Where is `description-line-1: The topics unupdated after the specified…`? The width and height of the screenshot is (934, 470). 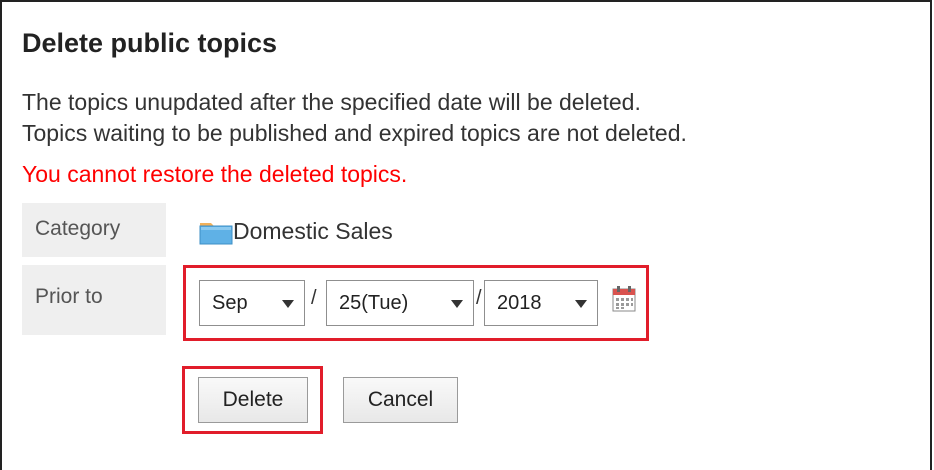 description-line-1: The topics unupdated after the specified… is located at coordinates (331, 102).